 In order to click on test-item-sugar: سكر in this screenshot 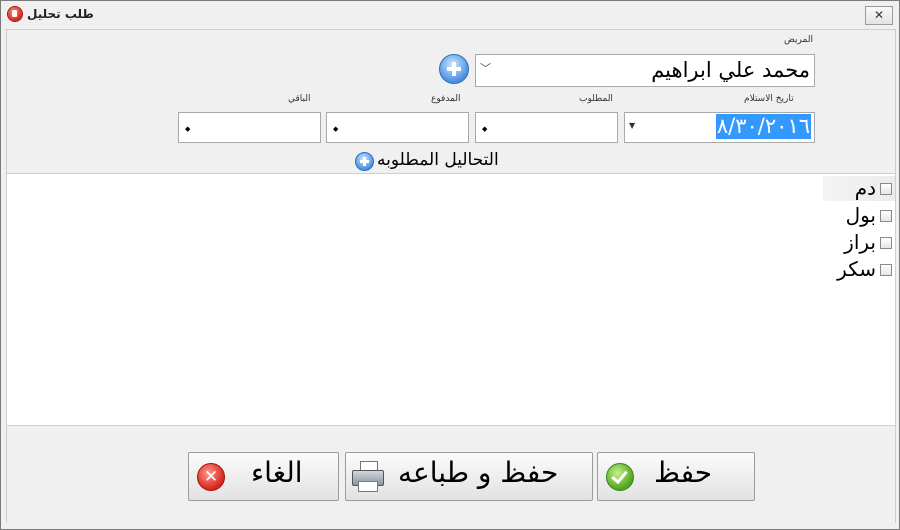, I will do `click(859, 269)`.